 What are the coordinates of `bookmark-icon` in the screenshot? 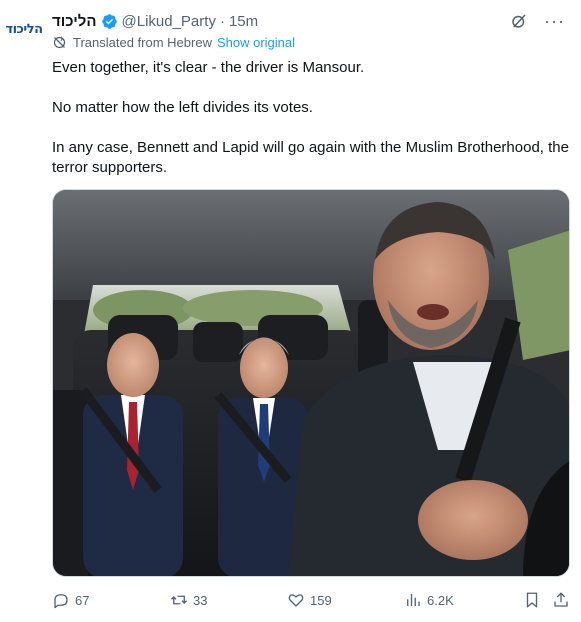 It's located at (532, 600).